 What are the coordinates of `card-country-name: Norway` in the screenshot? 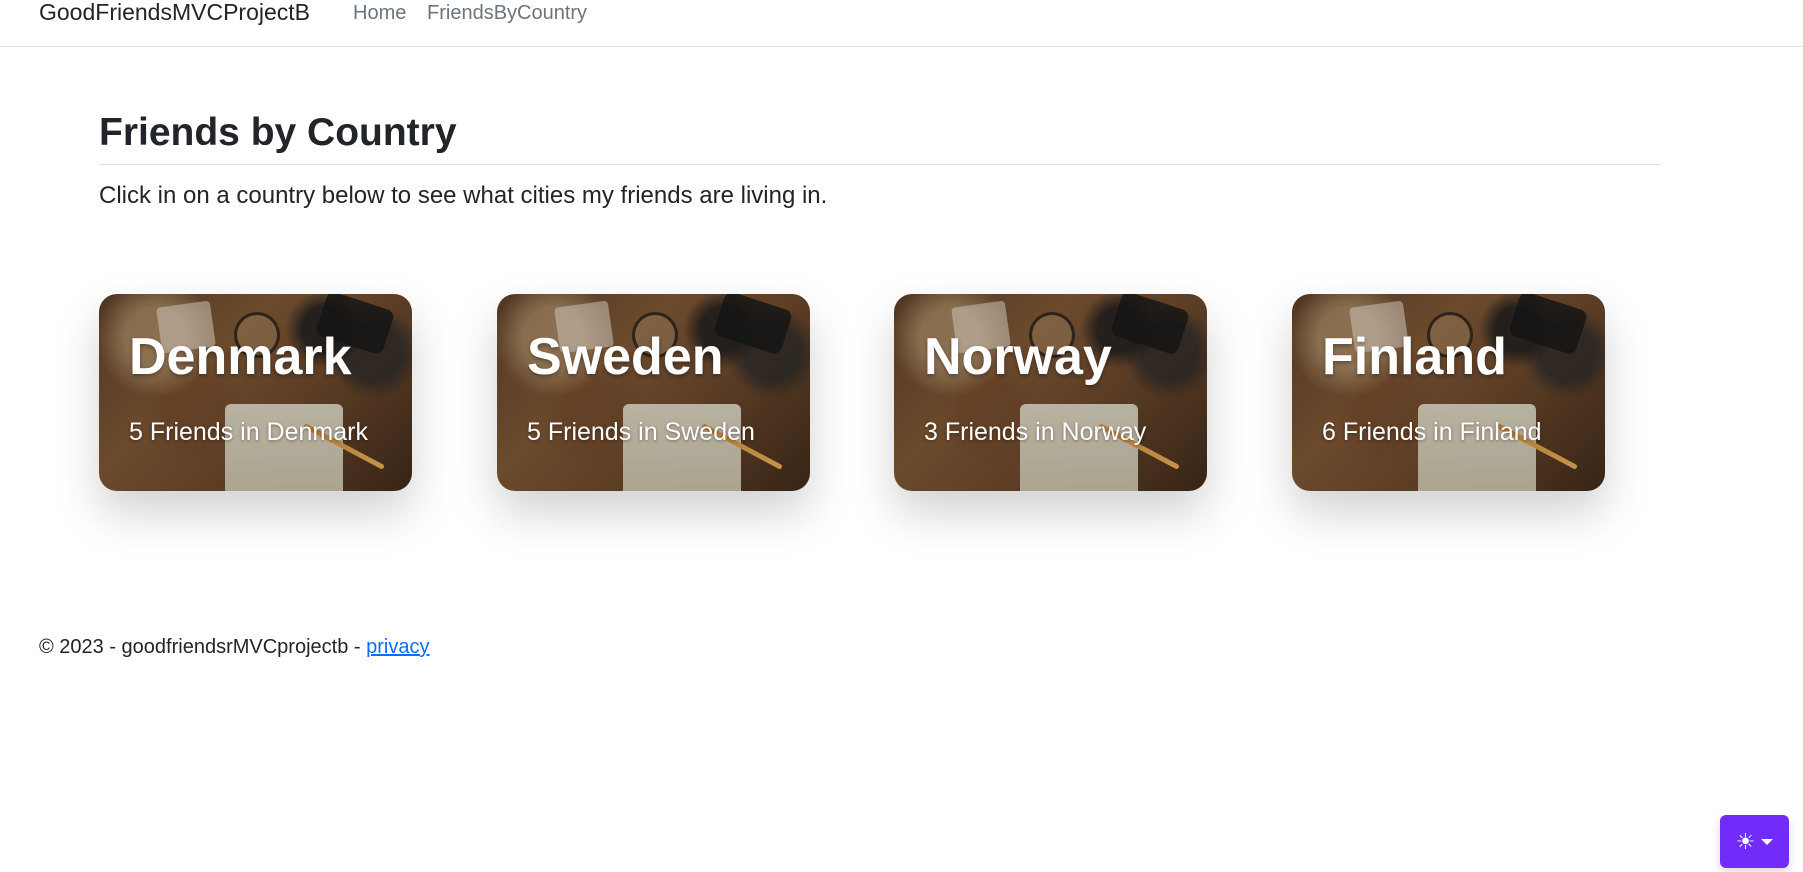 It's located at (1018, 357).